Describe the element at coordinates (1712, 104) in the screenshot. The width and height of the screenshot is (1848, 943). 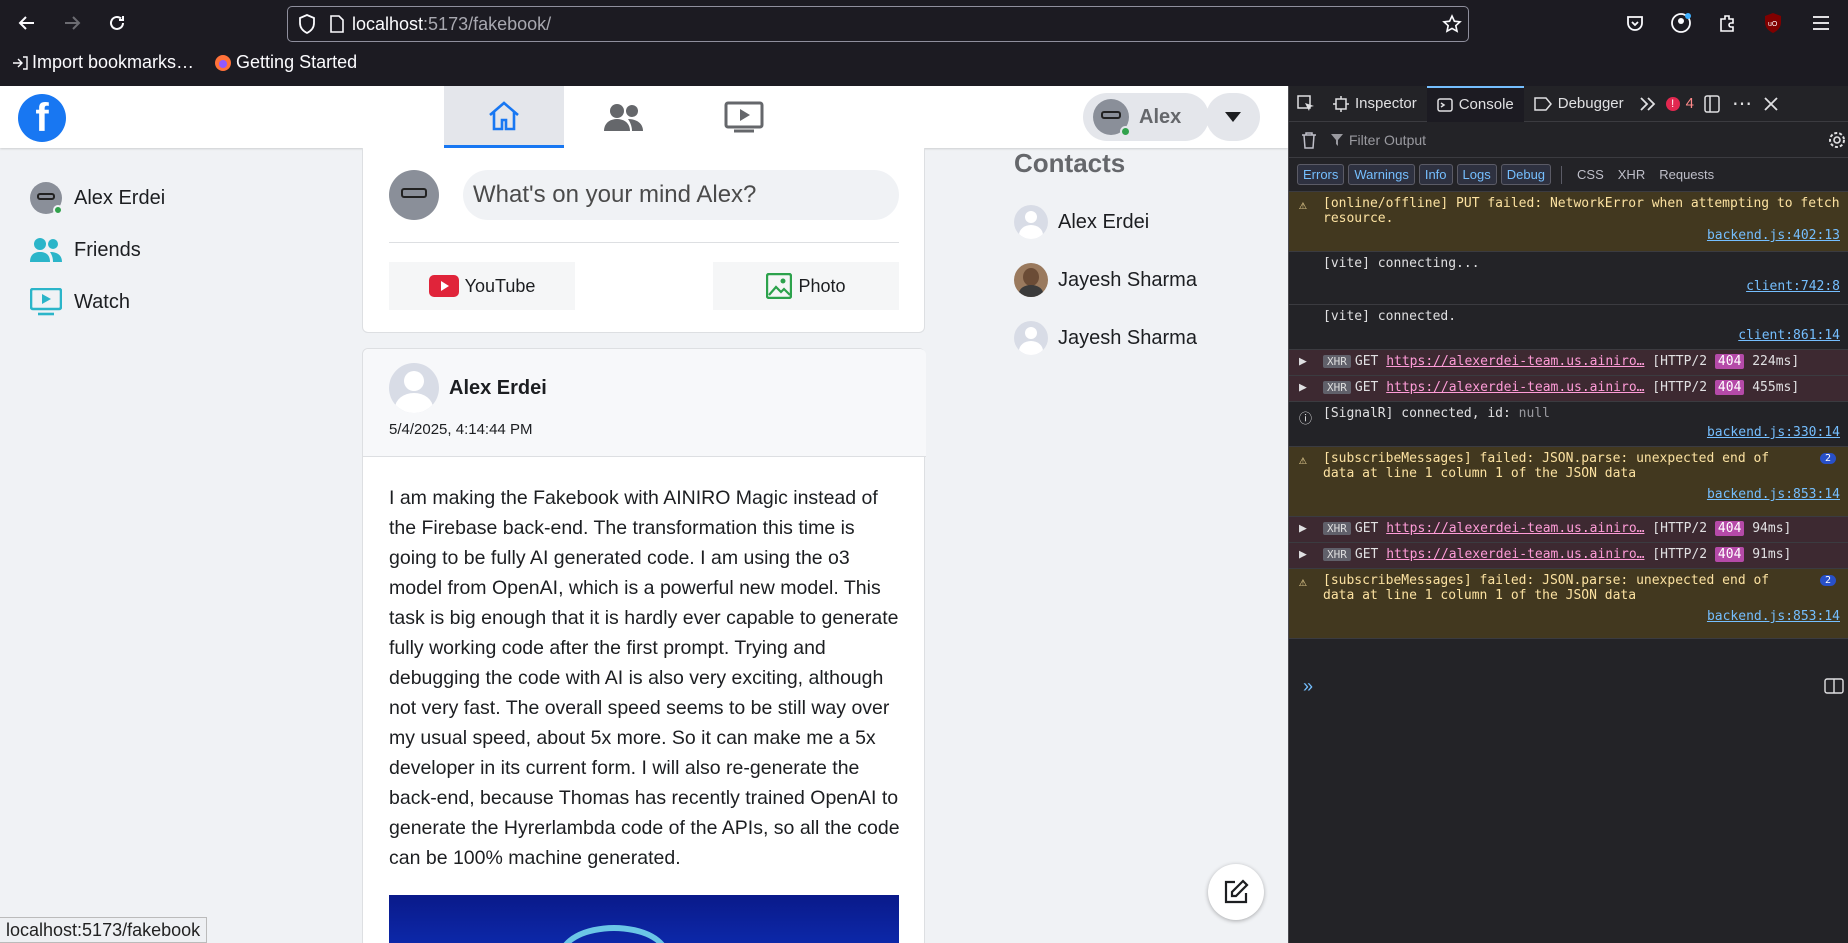
I see `dock-icon` at that location.